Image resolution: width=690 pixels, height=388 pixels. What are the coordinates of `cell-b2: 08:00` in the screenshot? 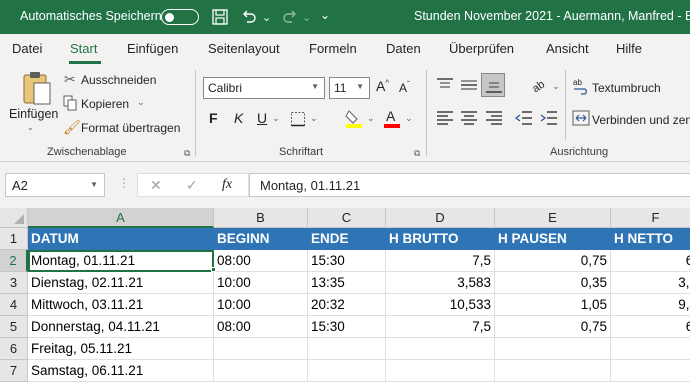 It's located at (261, 261).